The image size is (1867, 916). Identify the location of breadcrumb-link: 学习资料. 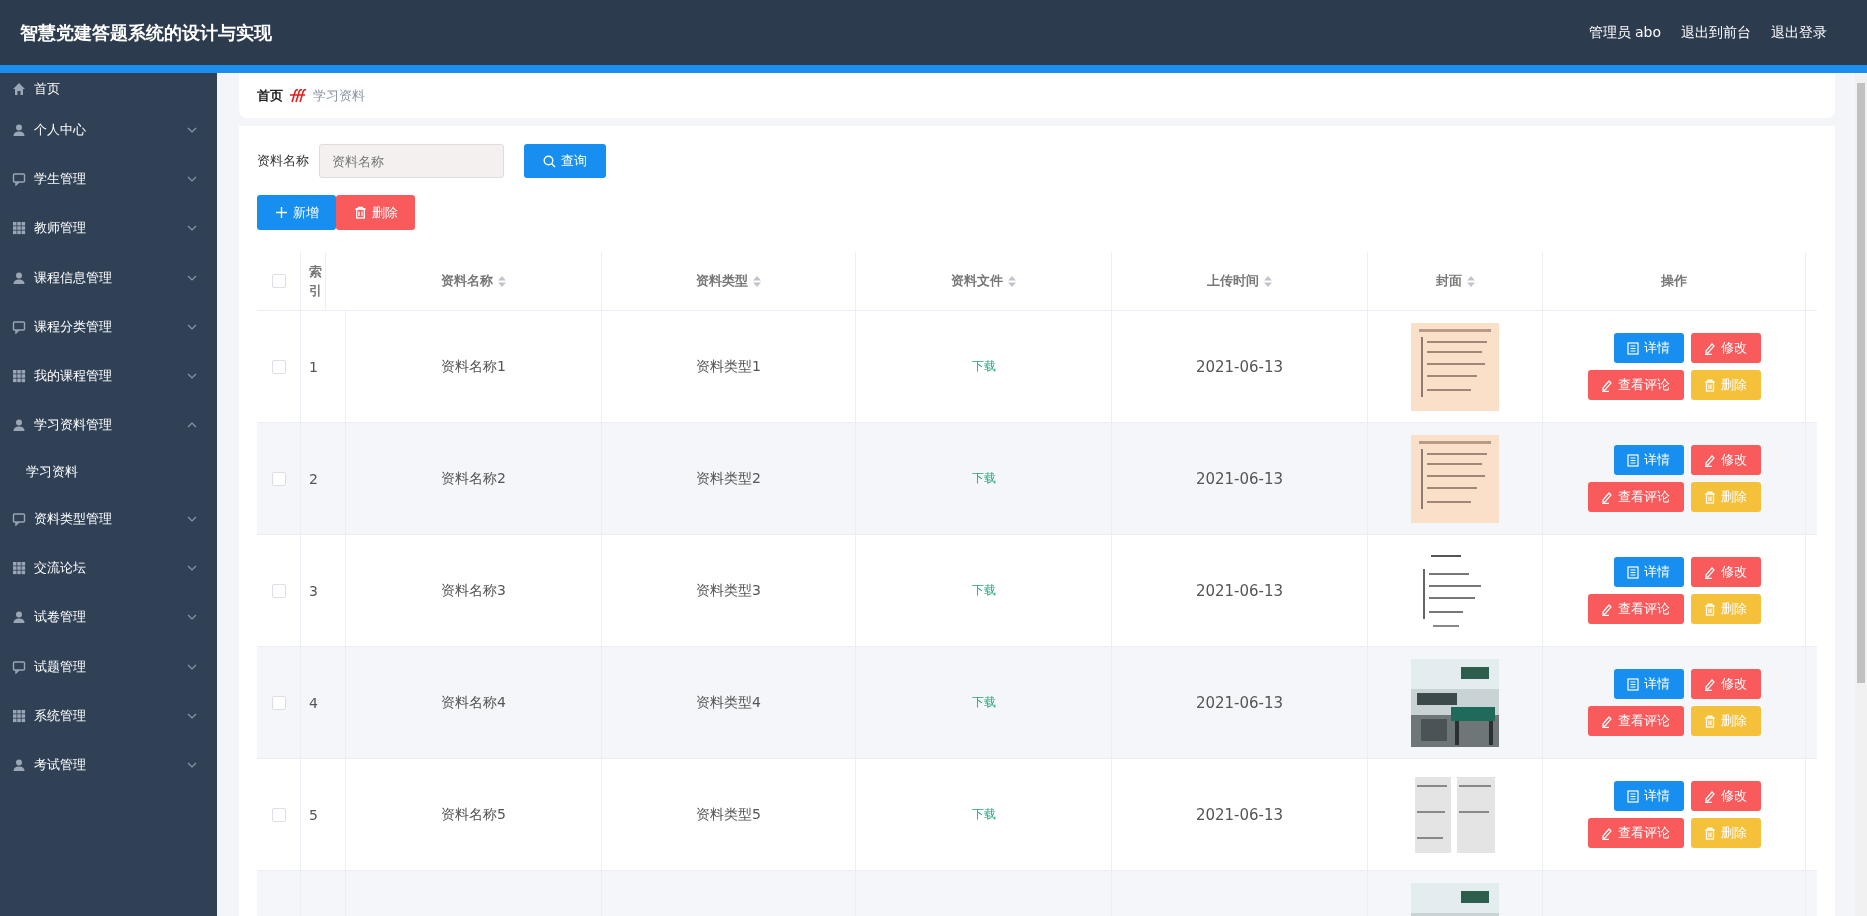
(339, 95).